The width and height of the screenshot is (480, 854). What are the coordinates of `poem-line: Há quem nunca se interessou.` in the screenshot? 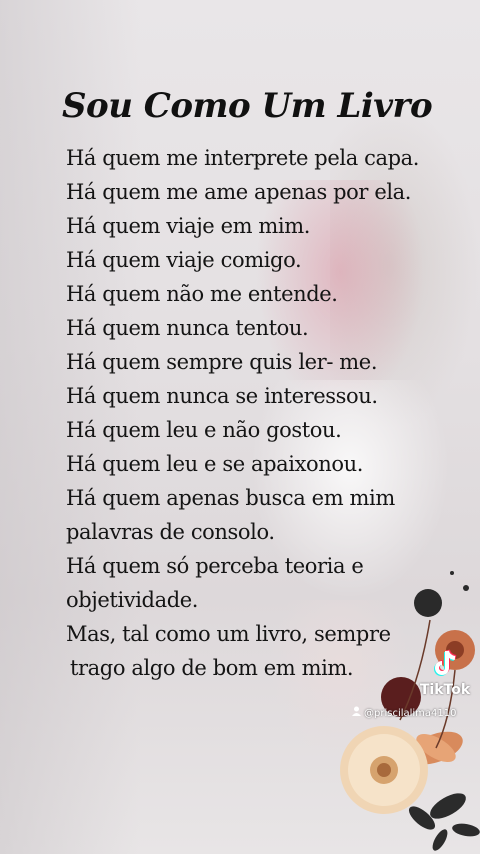 It's located at (222, 396).